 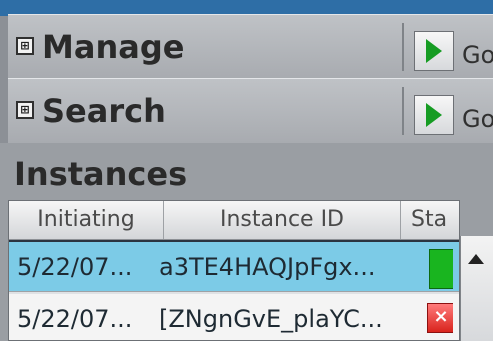 What do you see at coordinates (101, 174) in the screenshot?
I see `instances-title: Instances` at bounding box center [101, 174].